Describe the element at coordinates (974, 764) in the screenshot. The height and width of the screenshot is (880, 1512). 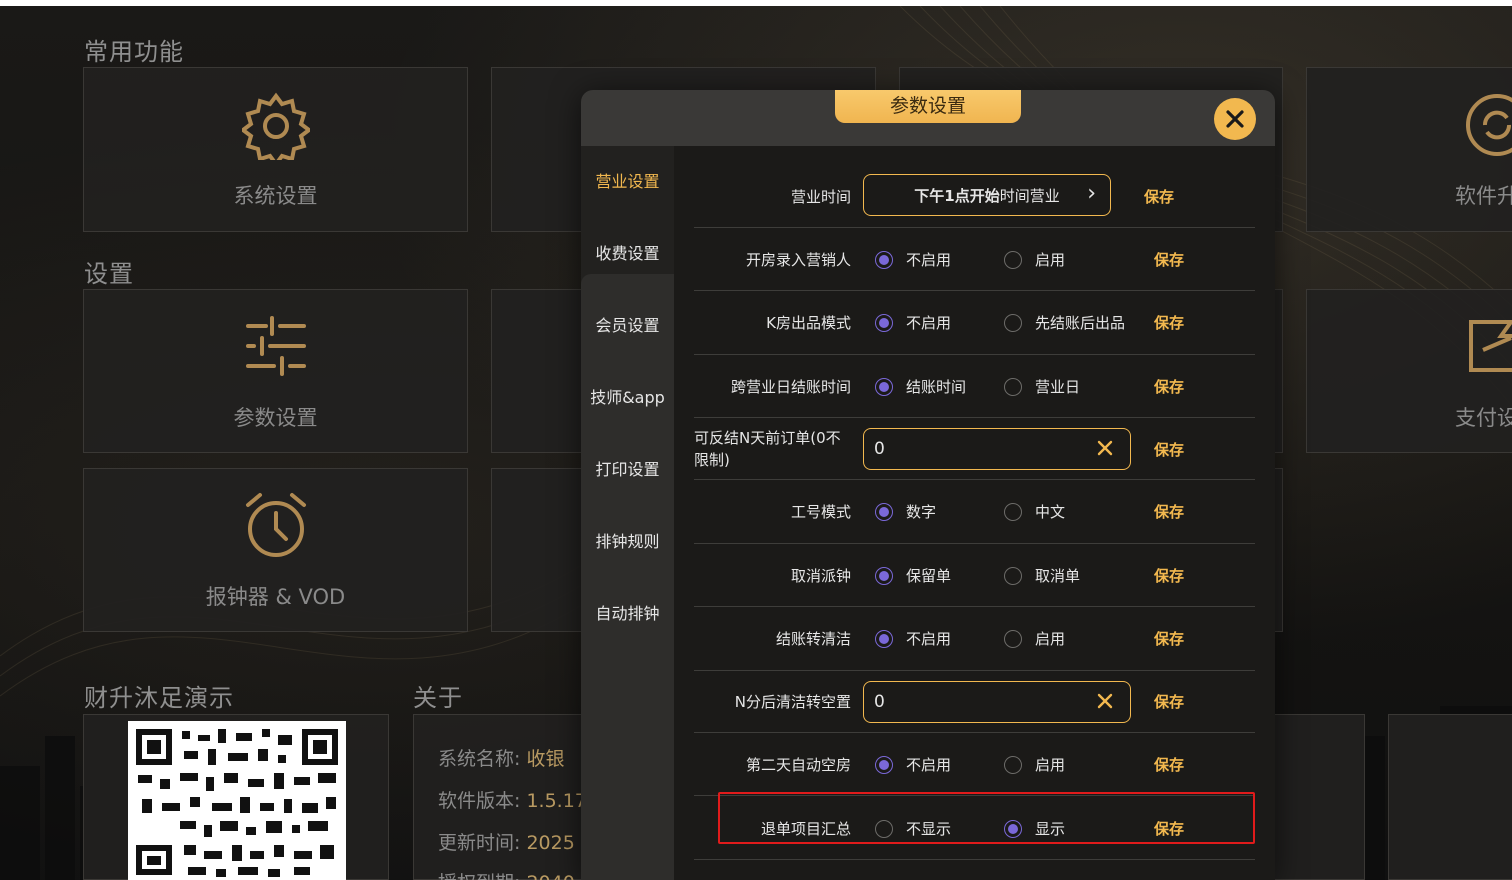
I see `row-next-day-empty: 第二天自动空房 不启用 启用 保存` at that location.